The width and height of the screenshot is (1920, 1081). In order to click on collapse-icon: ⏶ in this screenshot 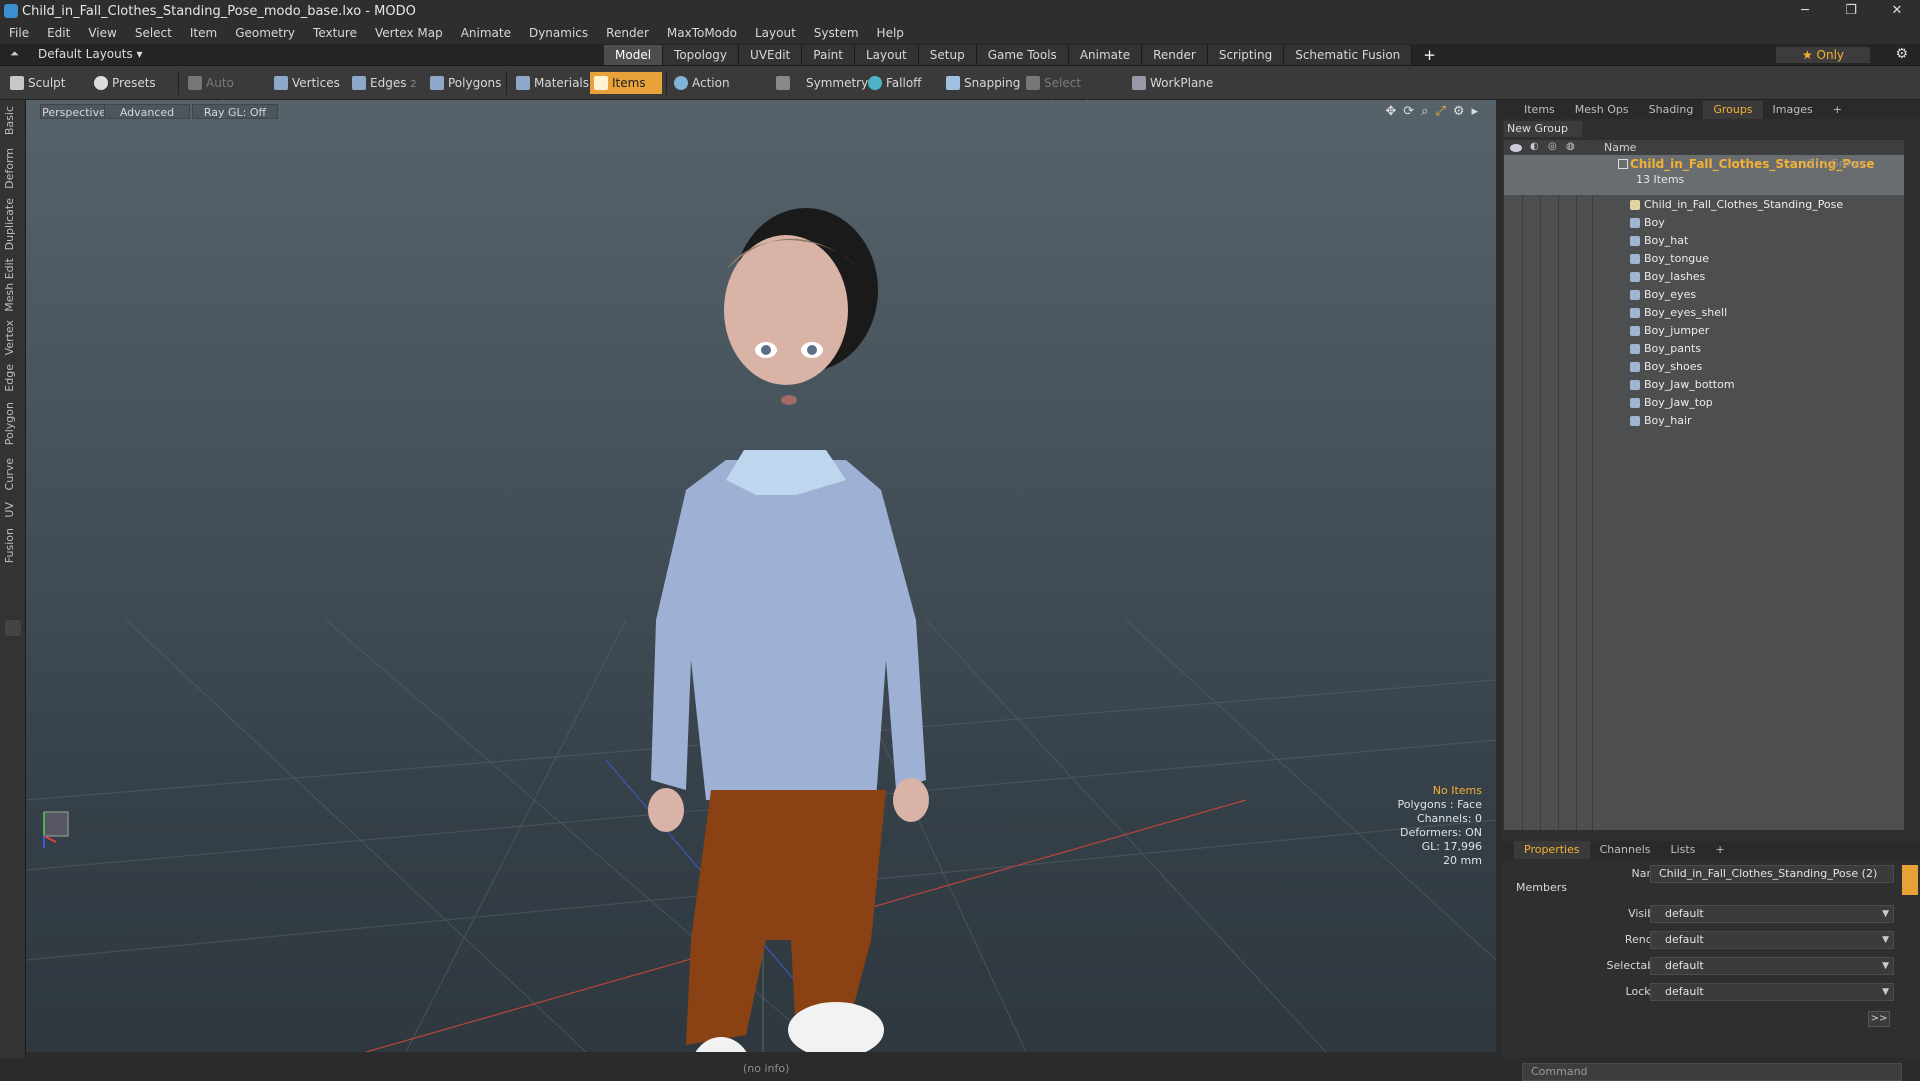, I will do `click(14, 54)`.